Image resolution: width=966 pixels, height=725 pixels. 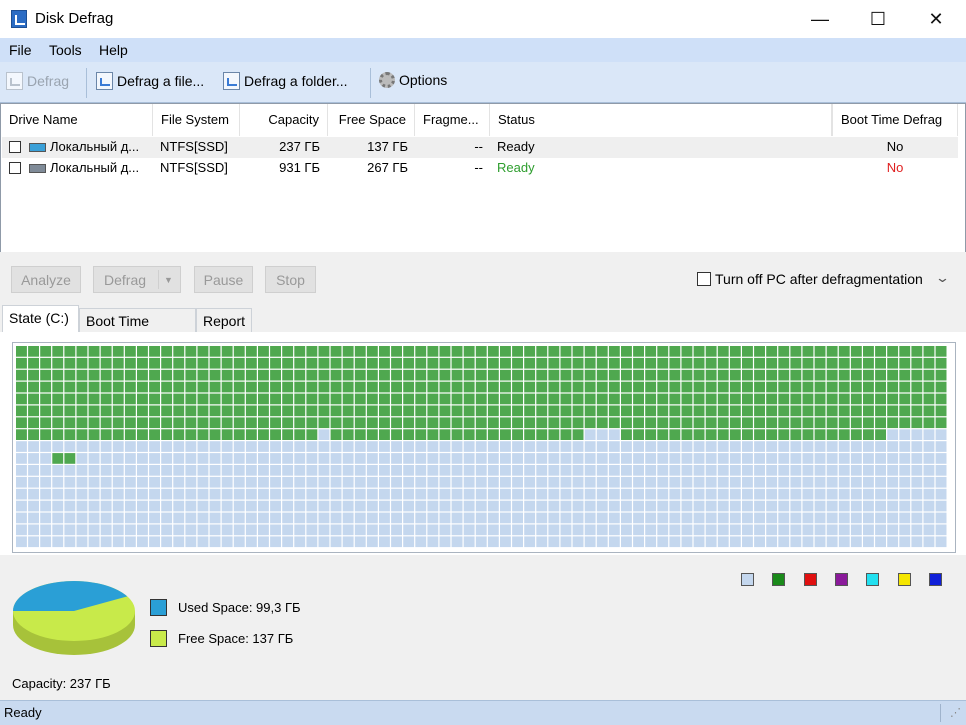 I want to click on column-header-status: Status, so click(x=661, y=120).